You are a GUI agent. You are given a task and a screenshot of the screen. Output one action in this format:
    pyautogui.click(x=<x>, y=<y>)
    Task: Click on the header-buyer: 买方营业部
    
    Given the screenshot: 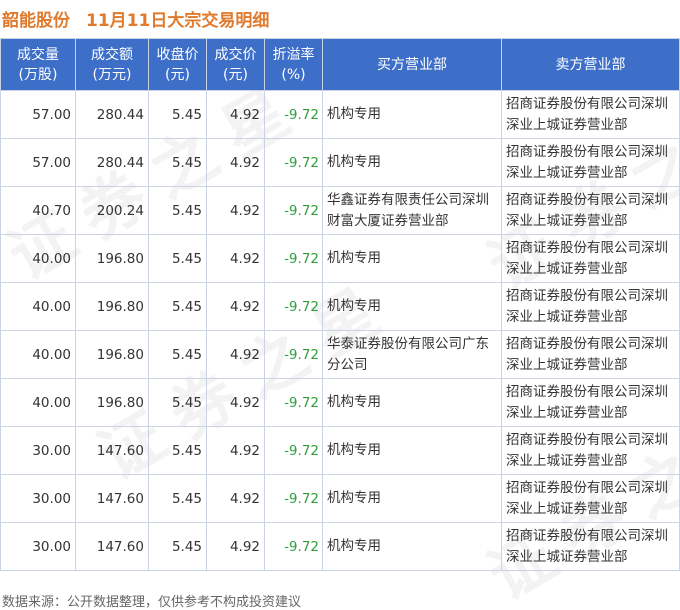 What is the action you would take?
    pyautogui.click(x=412, y=64)
    